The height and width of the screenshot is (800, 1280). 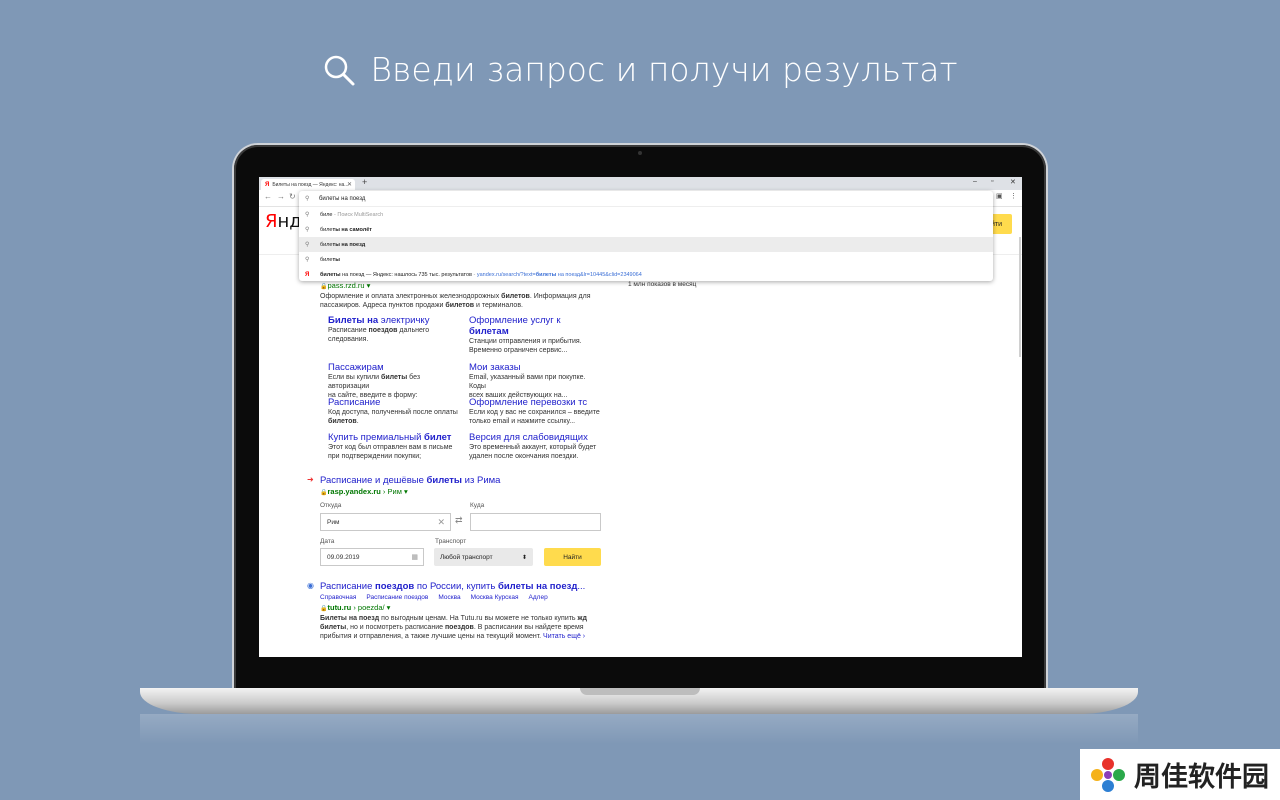 What do you see at coordinates (414, 557) in the screenshot?
I see `calendar-icon: ▦` at bounding box center [414, 557].